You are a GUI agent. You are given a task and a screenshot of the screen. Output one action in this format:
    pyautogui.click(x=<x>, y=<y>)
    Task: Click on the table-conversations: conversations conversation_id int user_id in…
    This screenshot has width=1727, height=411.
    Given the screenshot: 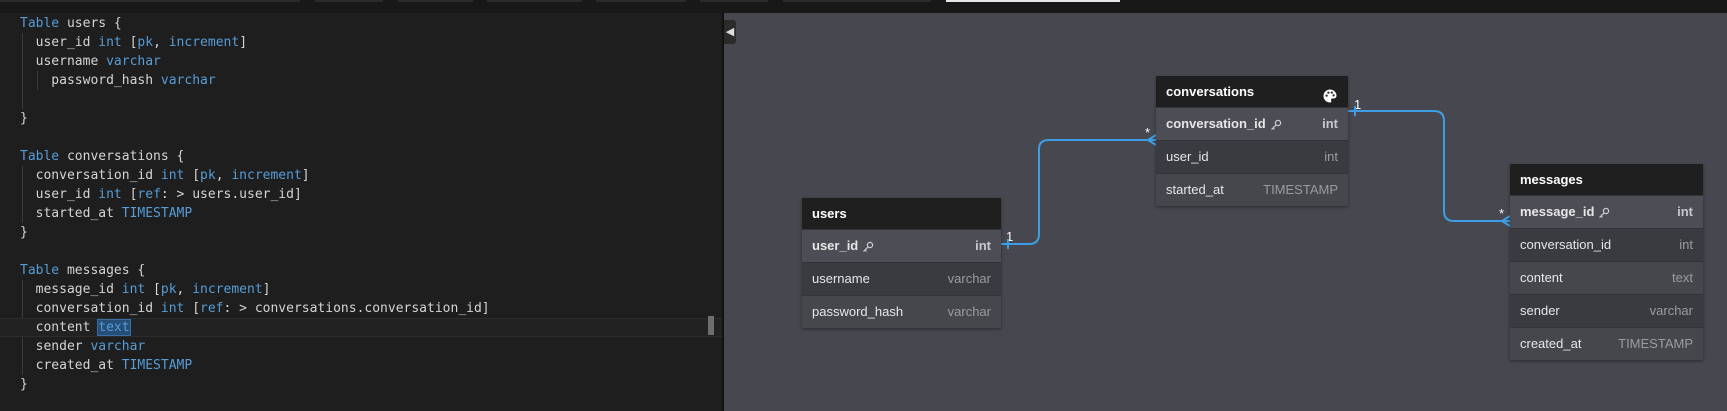 What is the action you would take?
    pyautogui.click(x=1252, y=141)
    